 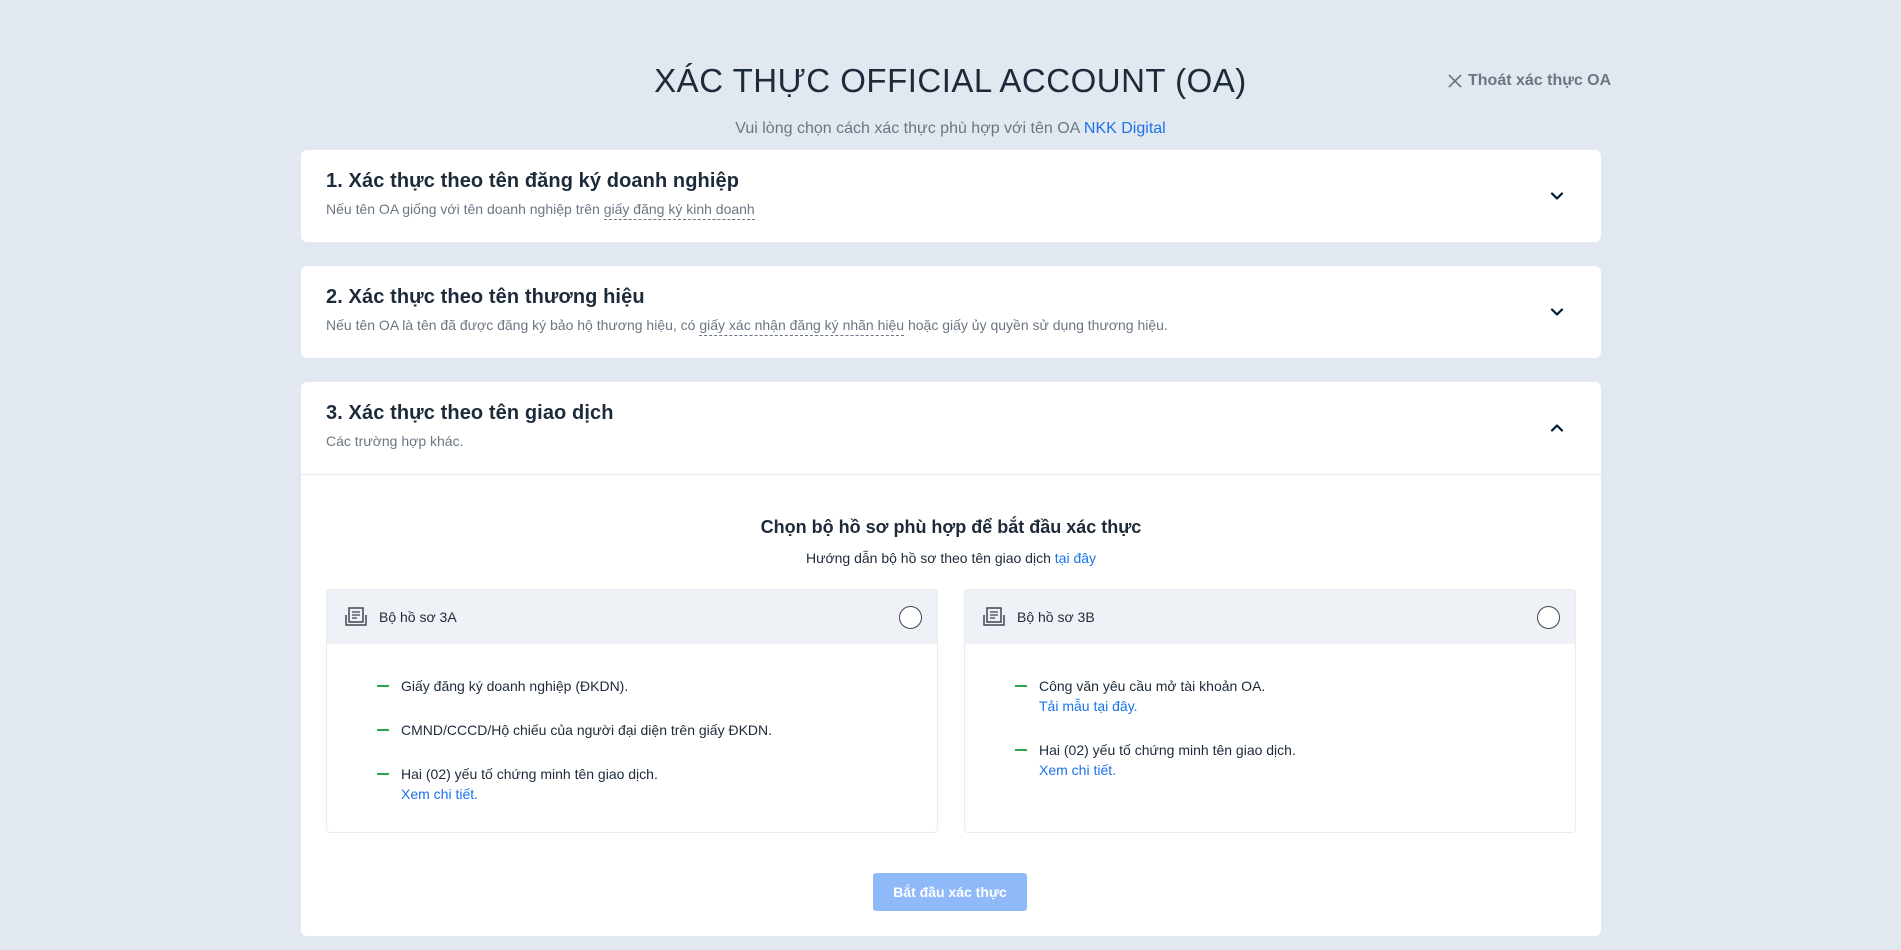 What do you see at coordinates (657, 686) in the screenshot?
I see `requirement-item: Giấy đăng ký doanh nghiệp (ĐKDN).` at bounding box center [657, 686].